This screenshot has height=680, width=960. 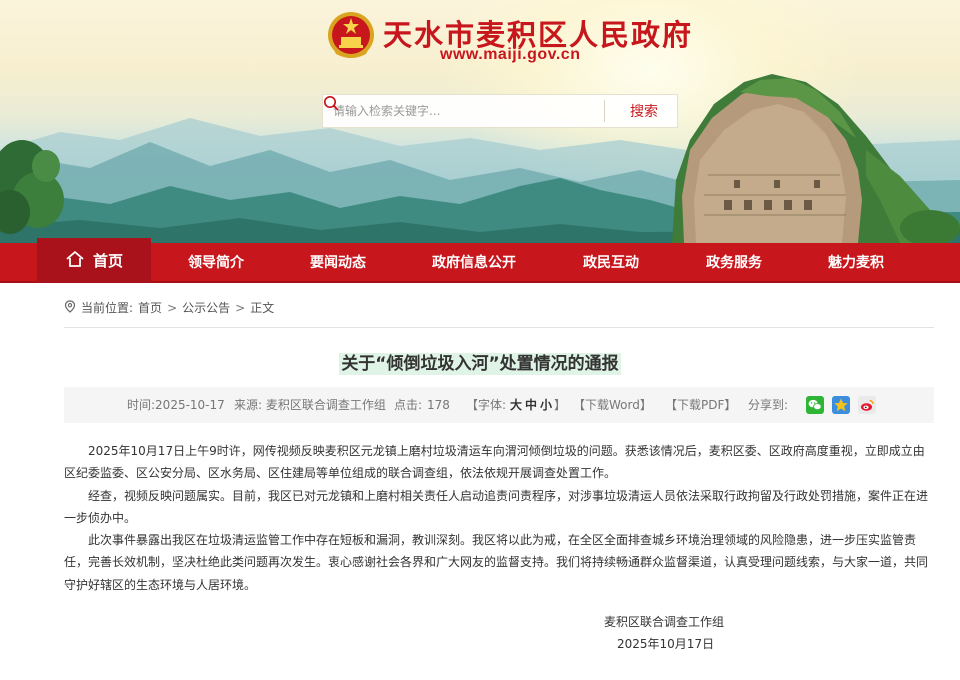 What do you see at coordinates (176, 405) in the screenshot?
I see `meta-time: 时间:2025-10-17` at bounding box center [176, 405].